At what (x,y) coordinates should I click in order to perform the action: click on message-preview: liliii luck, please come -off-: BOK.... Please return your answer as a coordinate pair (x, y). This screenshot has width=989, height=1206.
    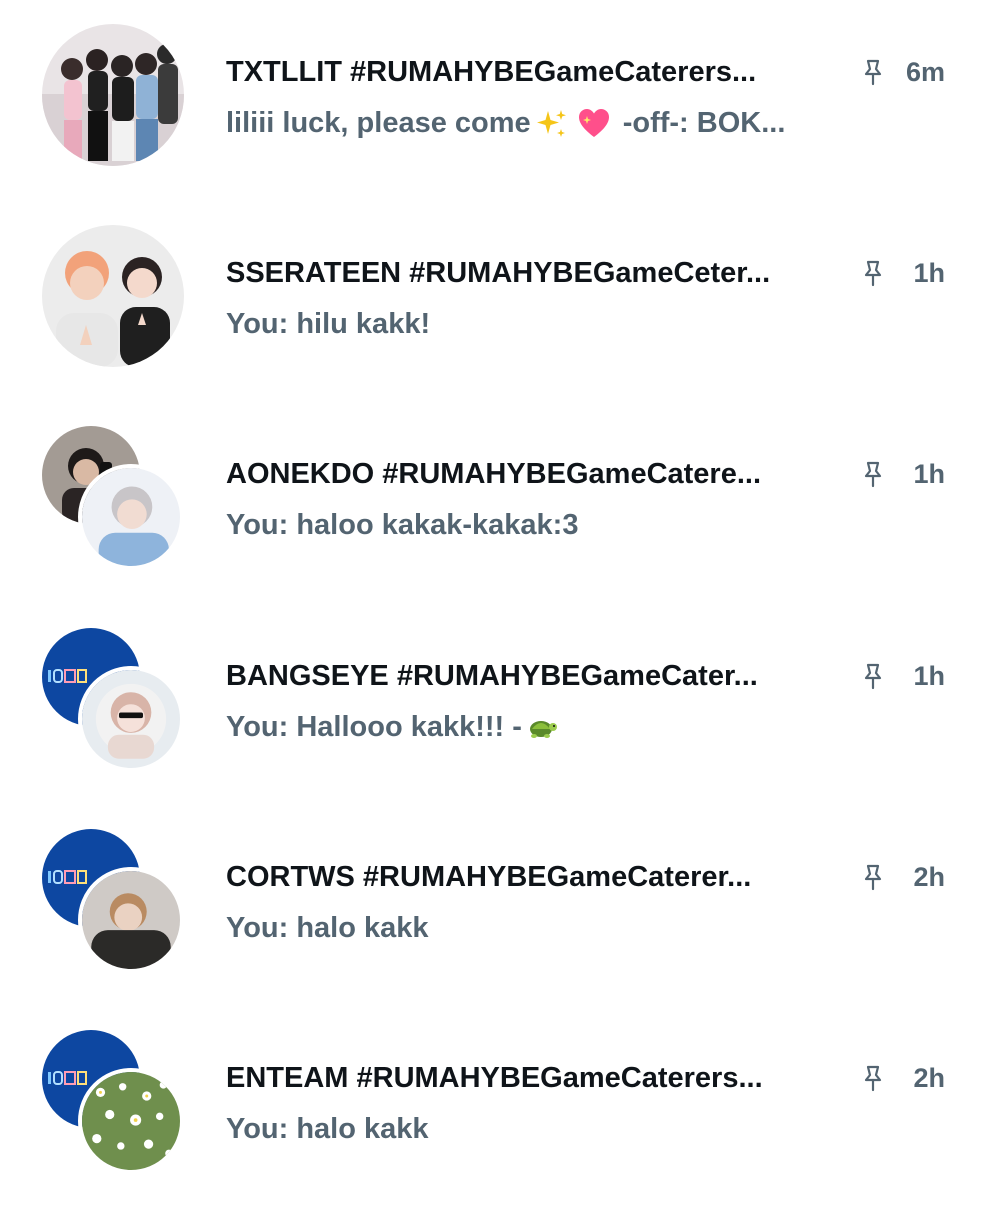
    Looking at the image, I should click on (571, 123).